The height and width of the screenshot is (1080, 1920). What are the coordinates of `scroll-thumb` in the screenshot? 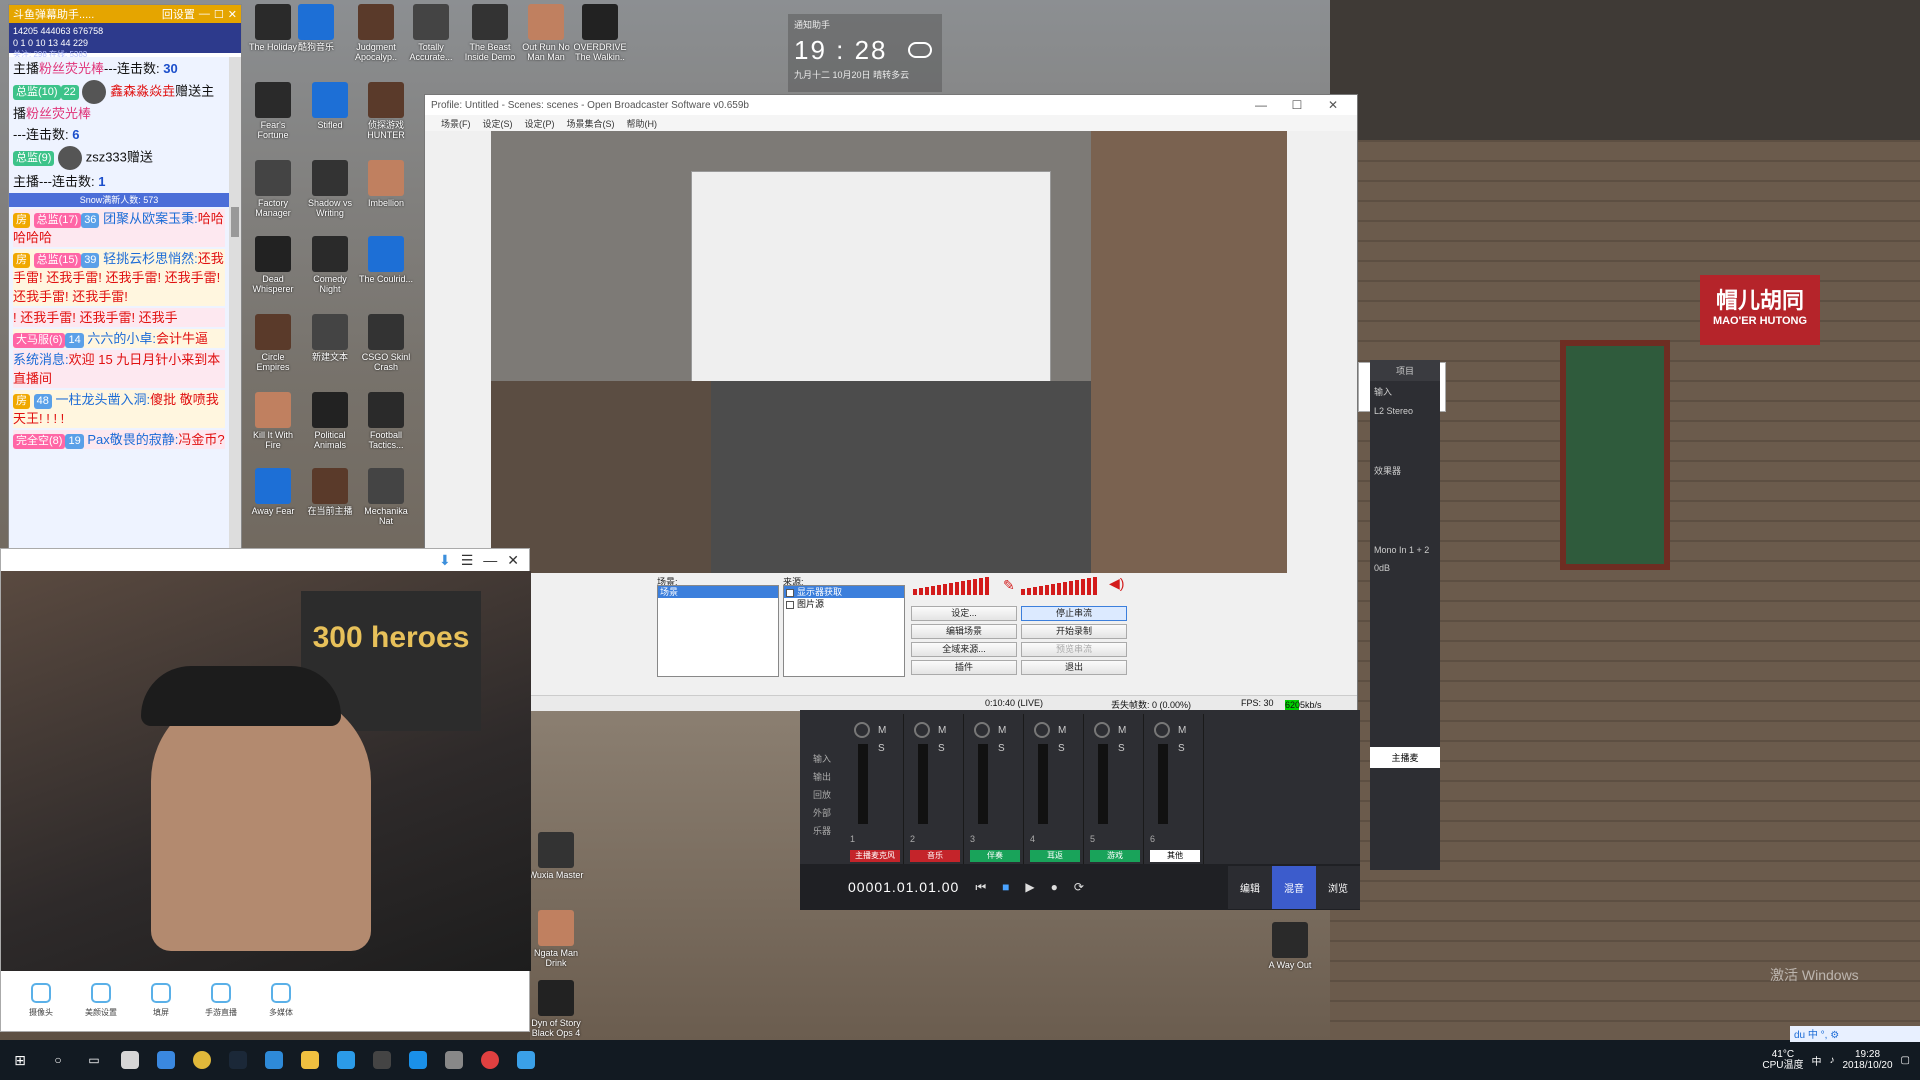 It's located at (235, 222).